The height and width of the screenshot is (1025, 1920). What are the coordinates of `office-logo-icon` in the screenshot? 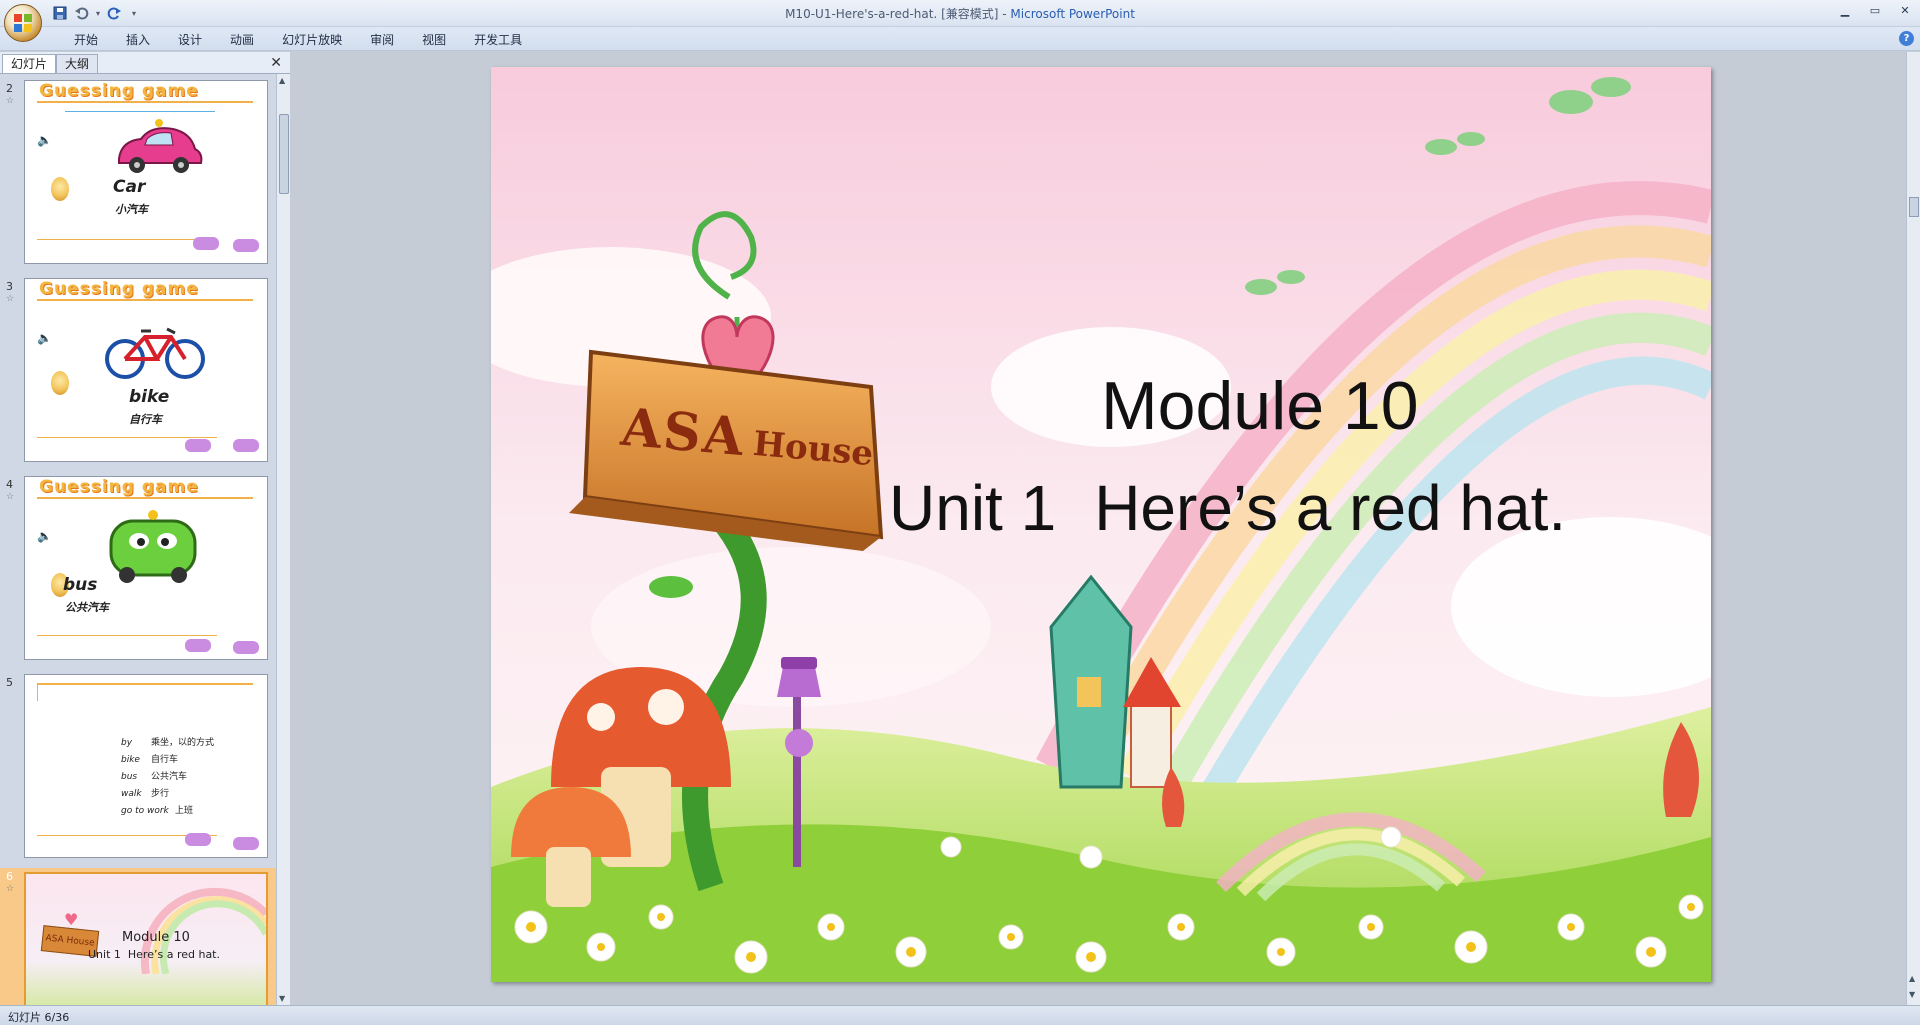 It's located at (23, 23).